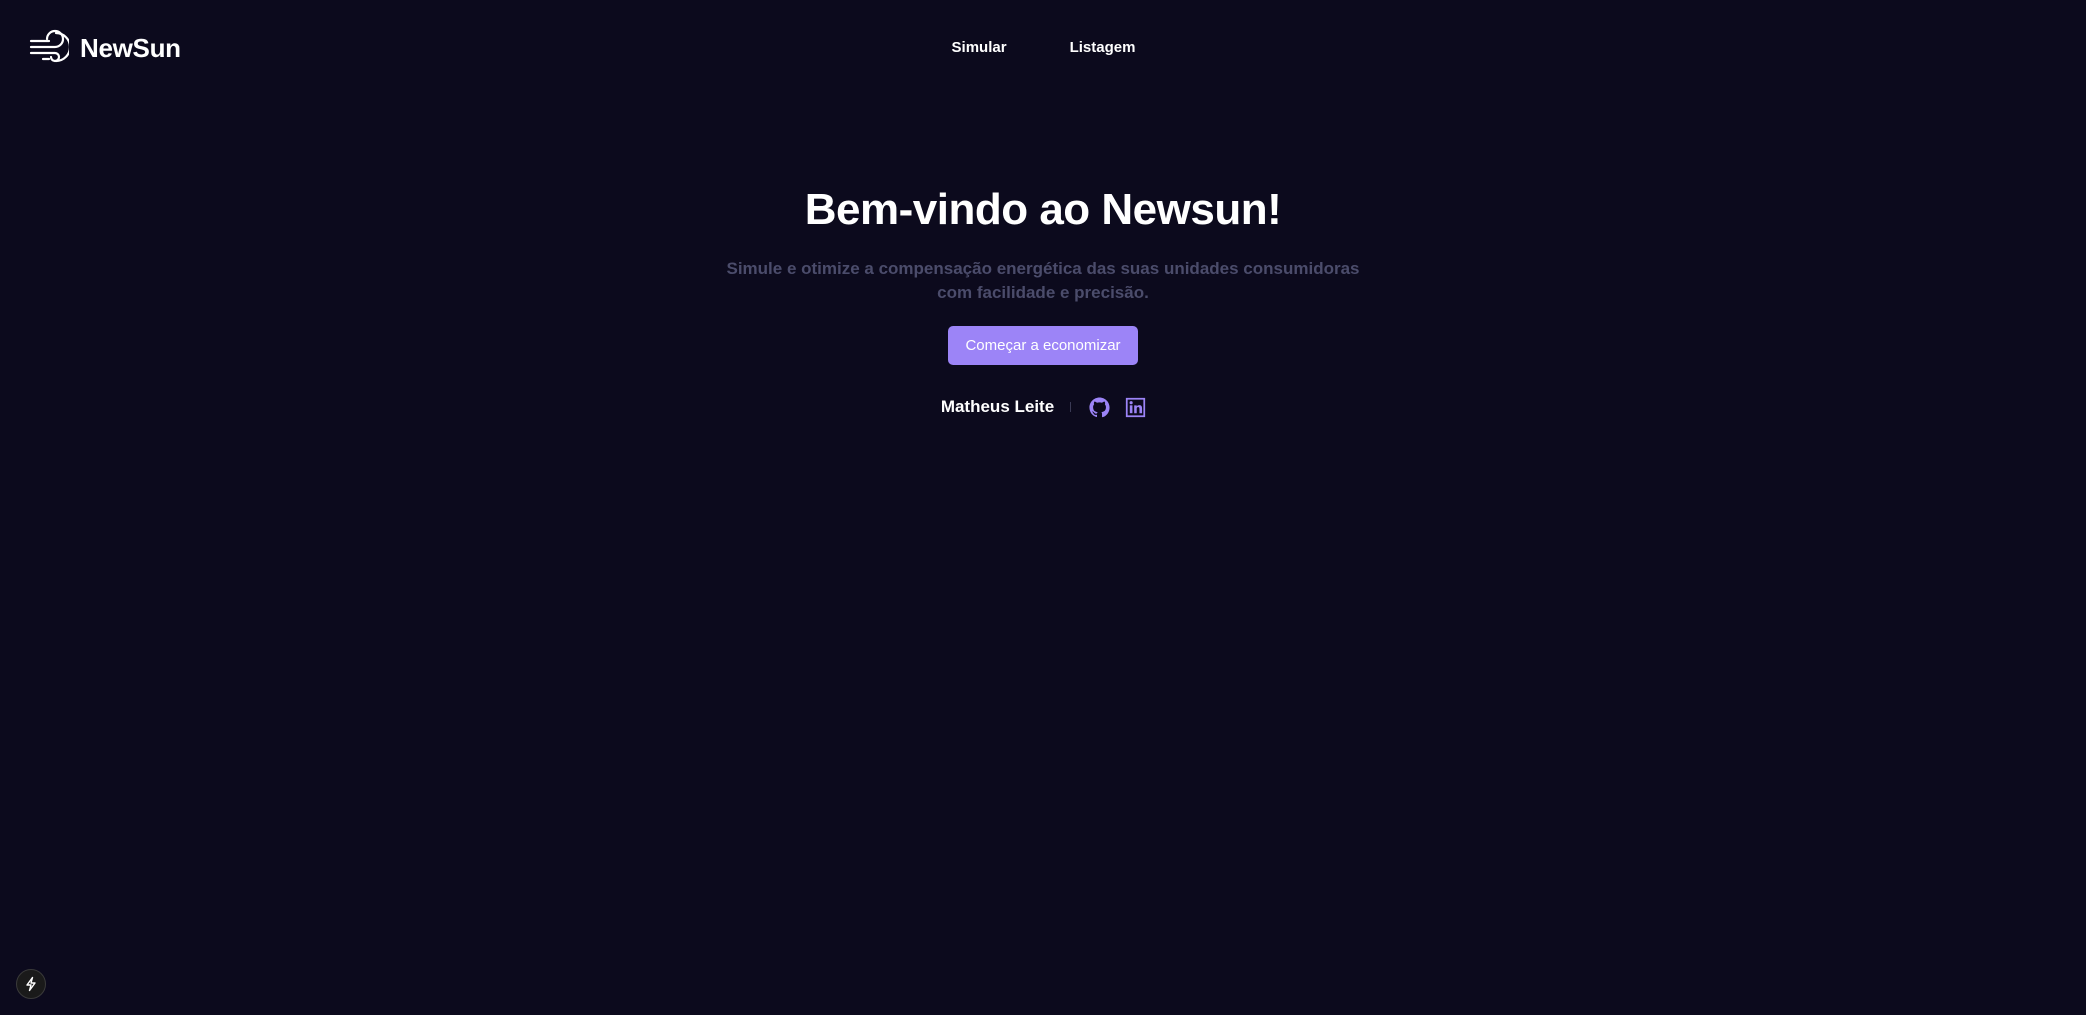  What do you see at coordinates (130, 47) in the screenshot?
I see `brand-name: NewSun` at bounding box center [130, 47].